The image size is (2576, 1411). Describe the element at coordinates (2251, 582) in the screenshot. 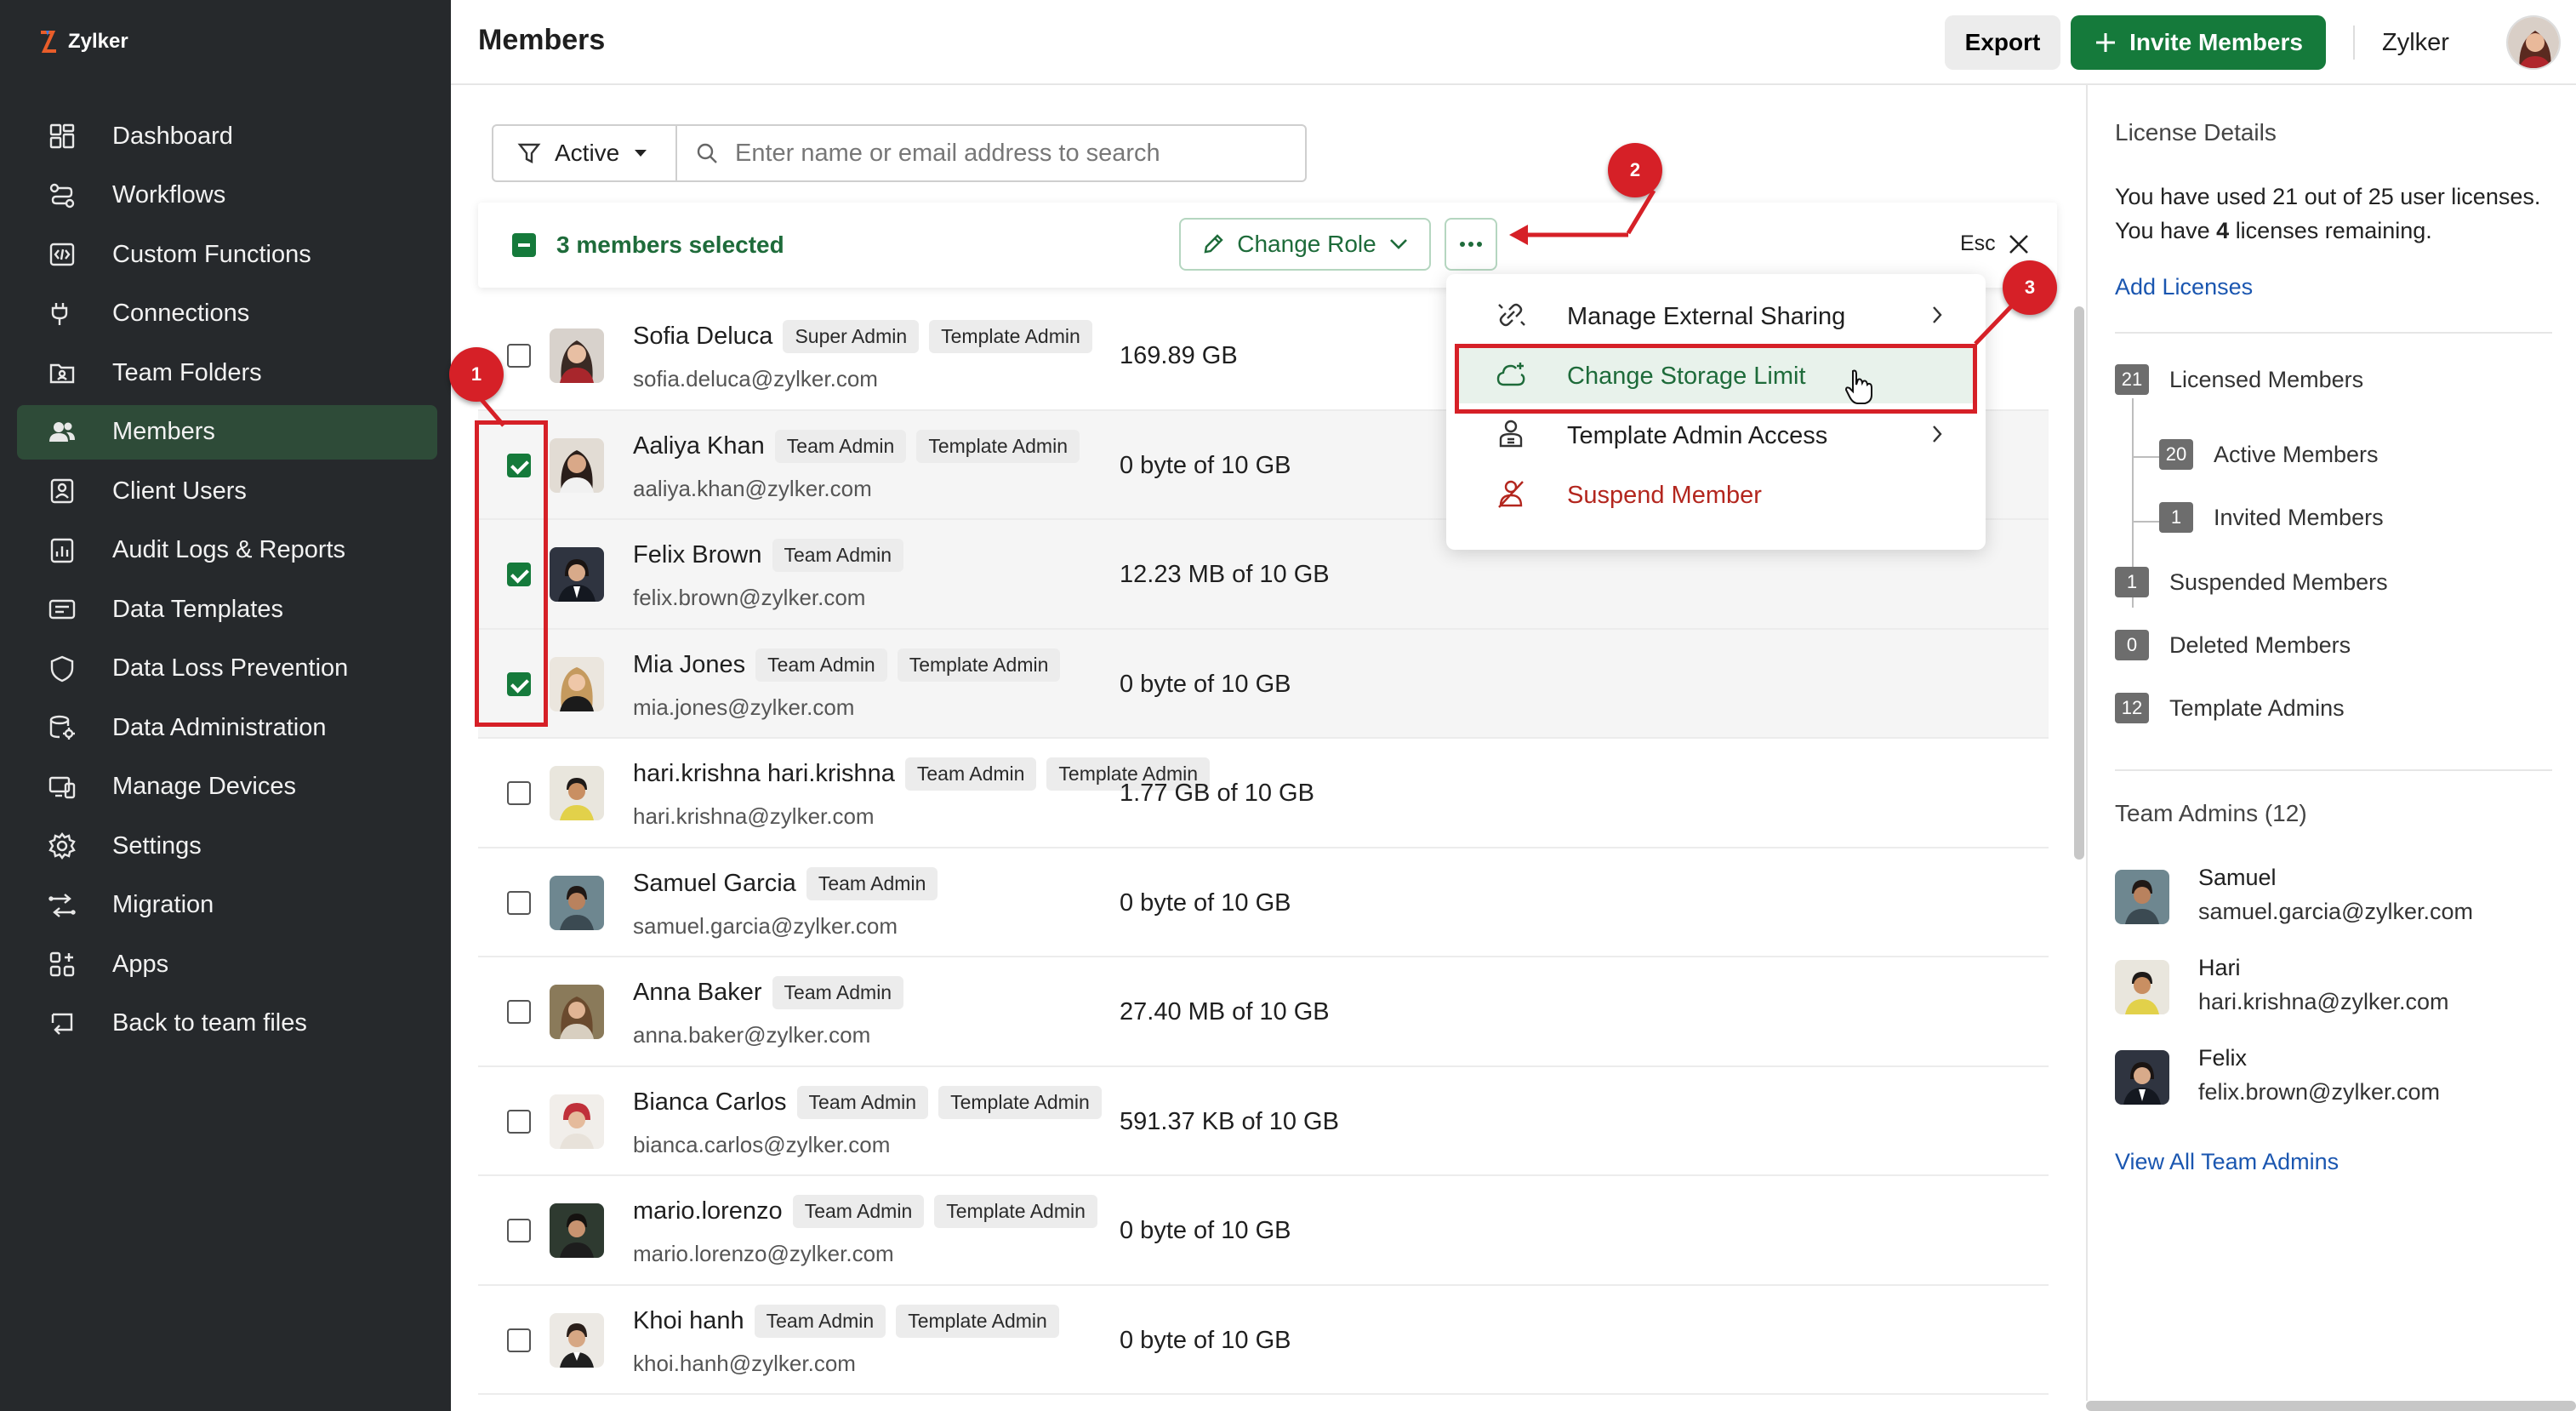

I see `stat-suspended-members: 1 Suspended Members` at that location.